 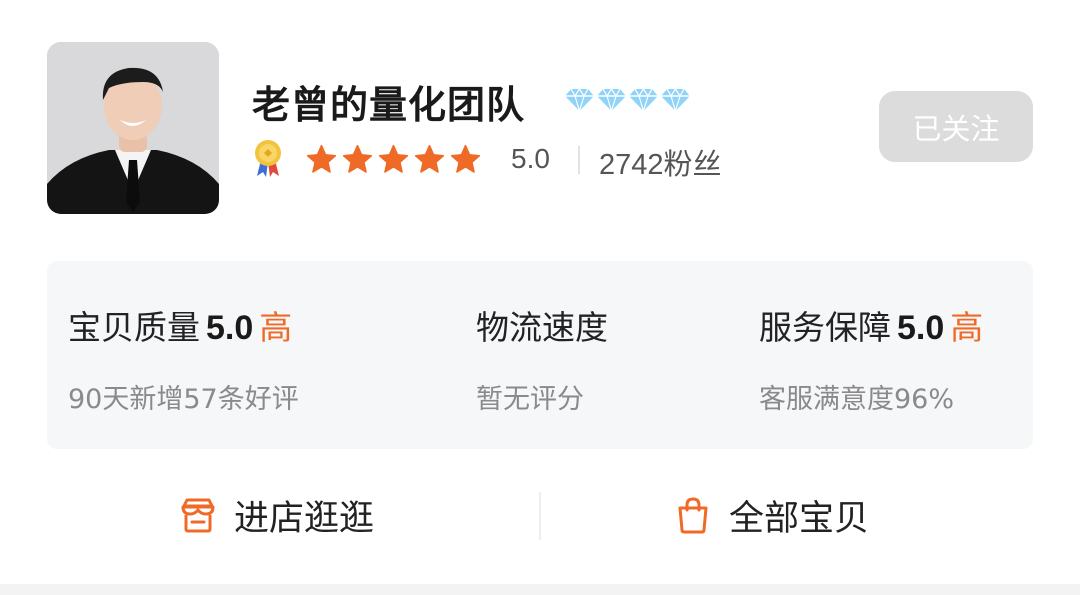 I want to click on fans-label: 粉丝, so click(x=692, y=164).